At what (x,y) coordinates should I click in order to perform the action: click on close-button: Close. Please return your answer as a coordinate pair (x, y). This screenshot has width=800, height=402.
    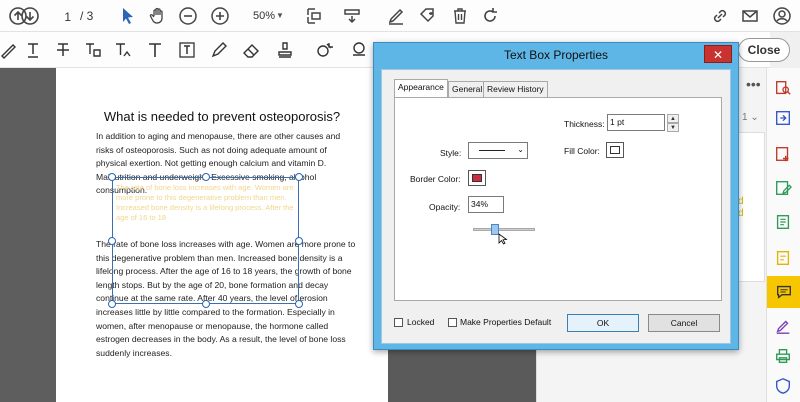
    Looking at the image, I should click on (764, 50).